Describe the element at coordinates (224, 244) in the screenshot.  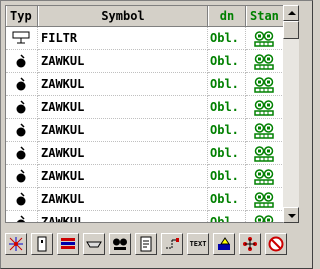
I see `paint-button` at that location.